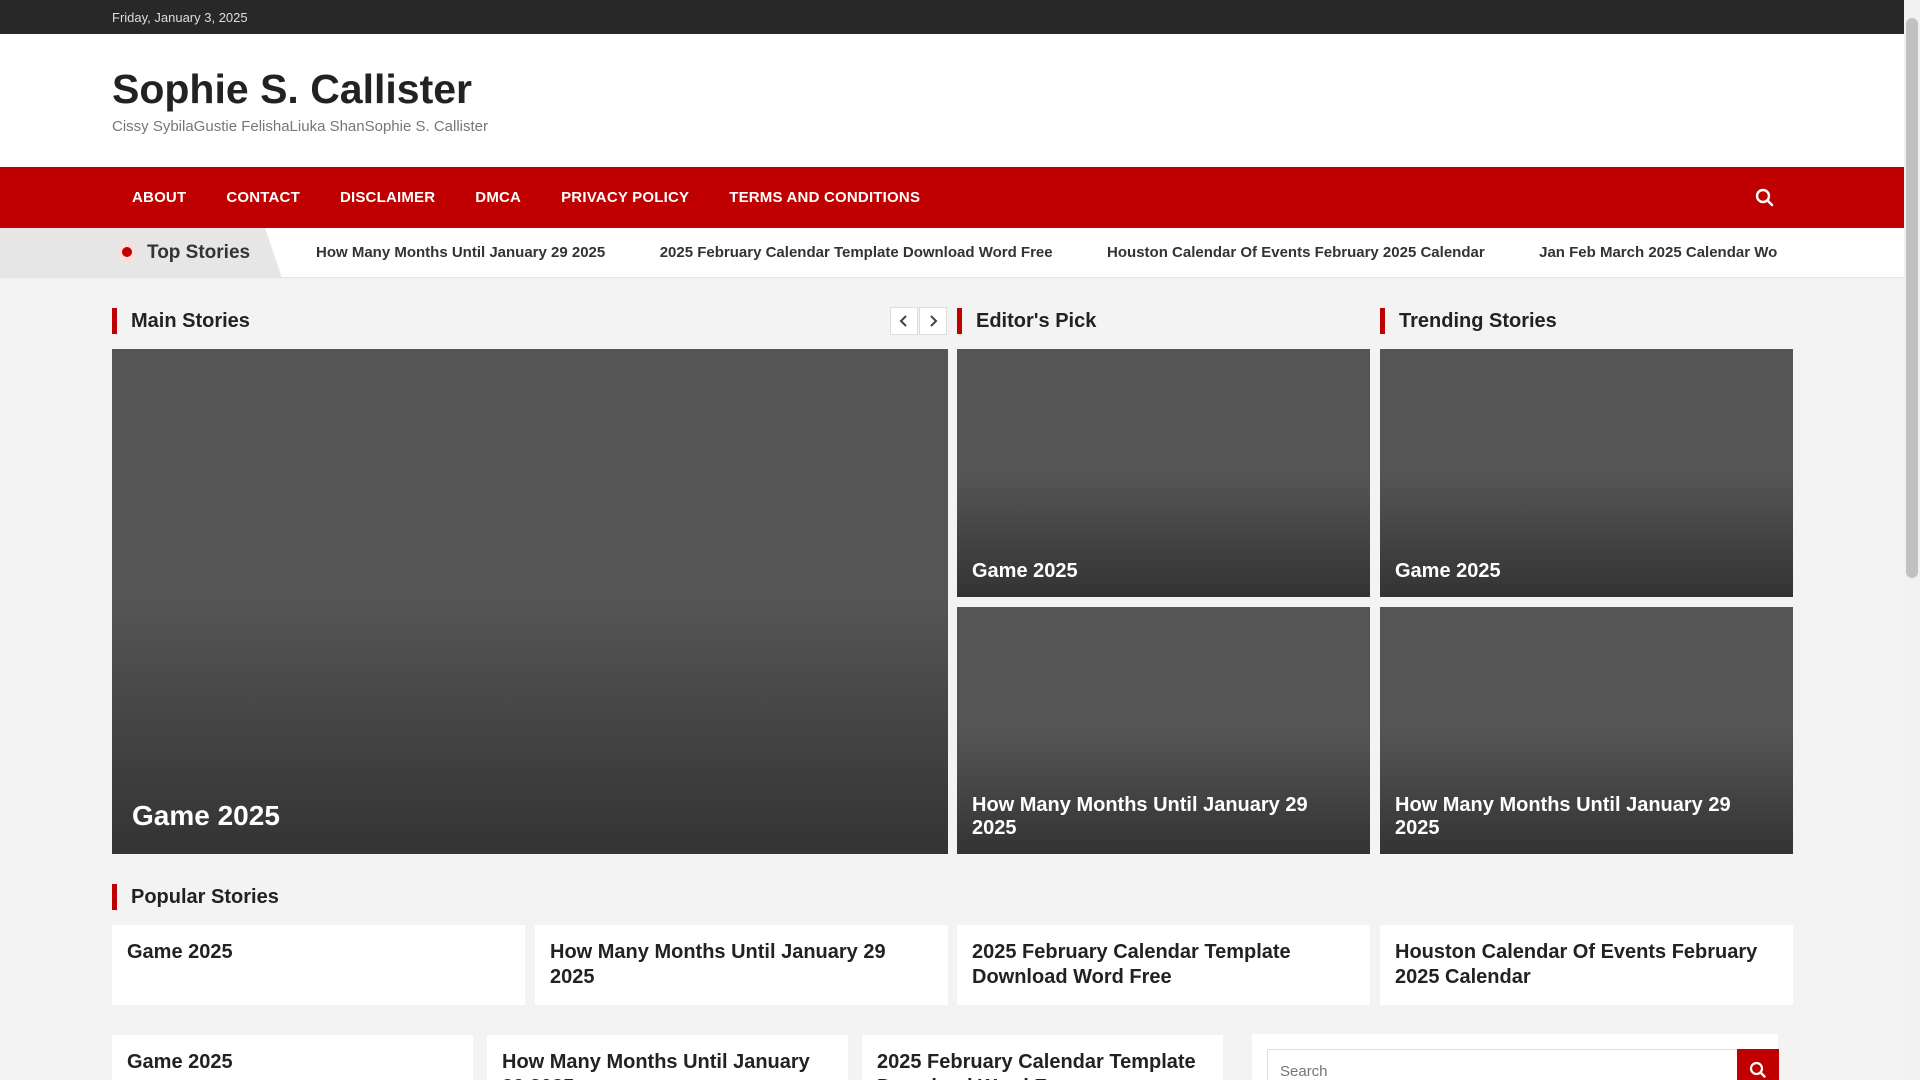 The image size is (1920, 1080). I want to click on main-stories-title: Main Stories, so click(181, 321).